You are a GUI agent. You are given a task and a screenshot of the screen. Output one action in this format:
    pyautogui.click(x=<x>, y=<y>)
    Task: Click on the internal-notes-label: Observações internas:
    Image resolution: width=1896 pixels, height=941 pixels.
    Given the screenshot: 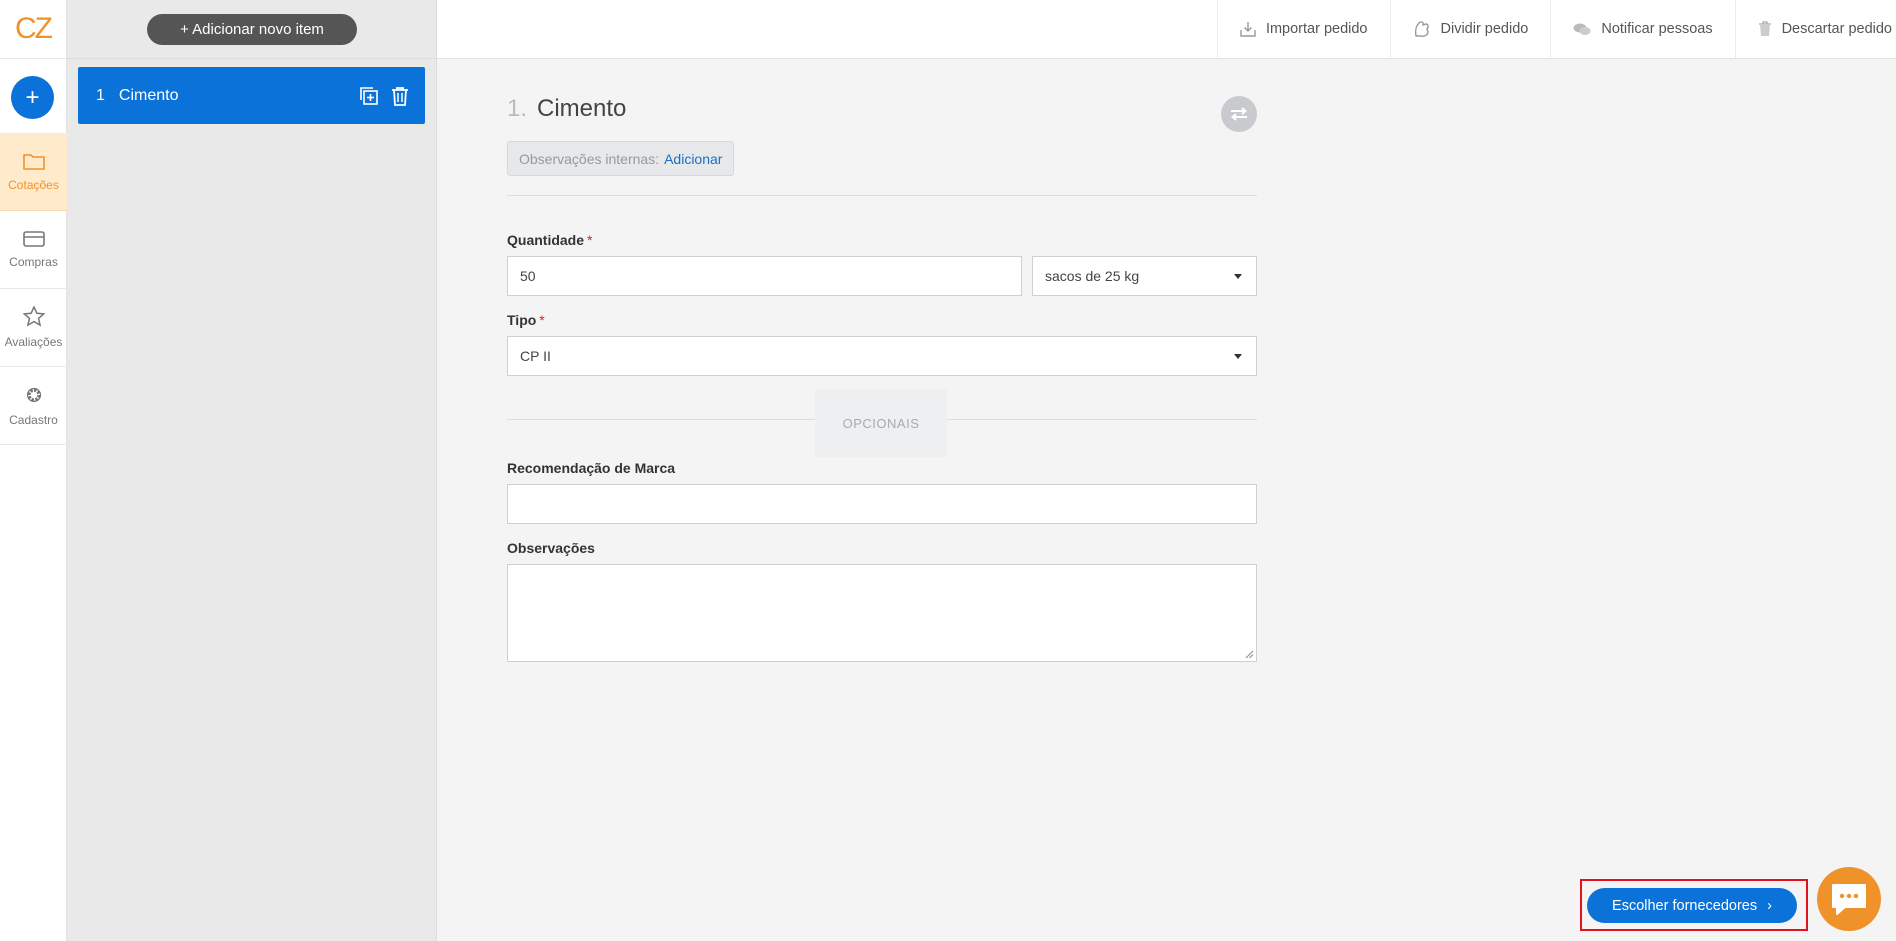 What is the action you would take?
    pyautogui.click(x=589, y=158)
    